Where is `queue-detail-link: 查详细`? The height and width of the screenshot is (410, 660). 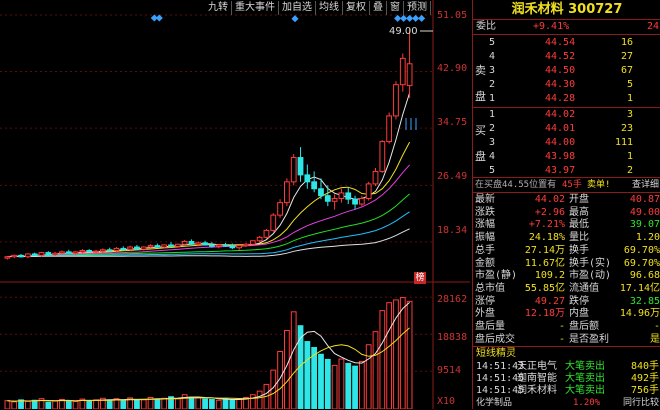 queue-detail-link: 查详细 is located at coordinates (645, 185).